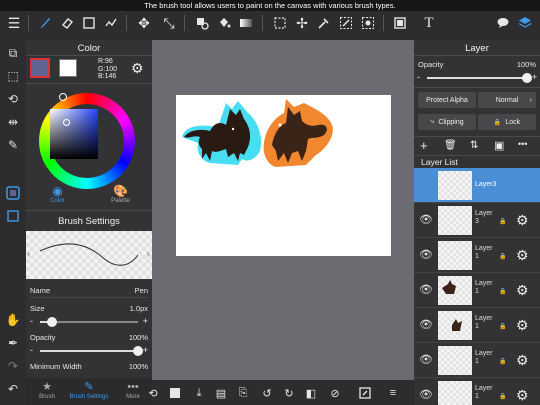  I want to click on flip-icon: ⇹, so click(13, 122).